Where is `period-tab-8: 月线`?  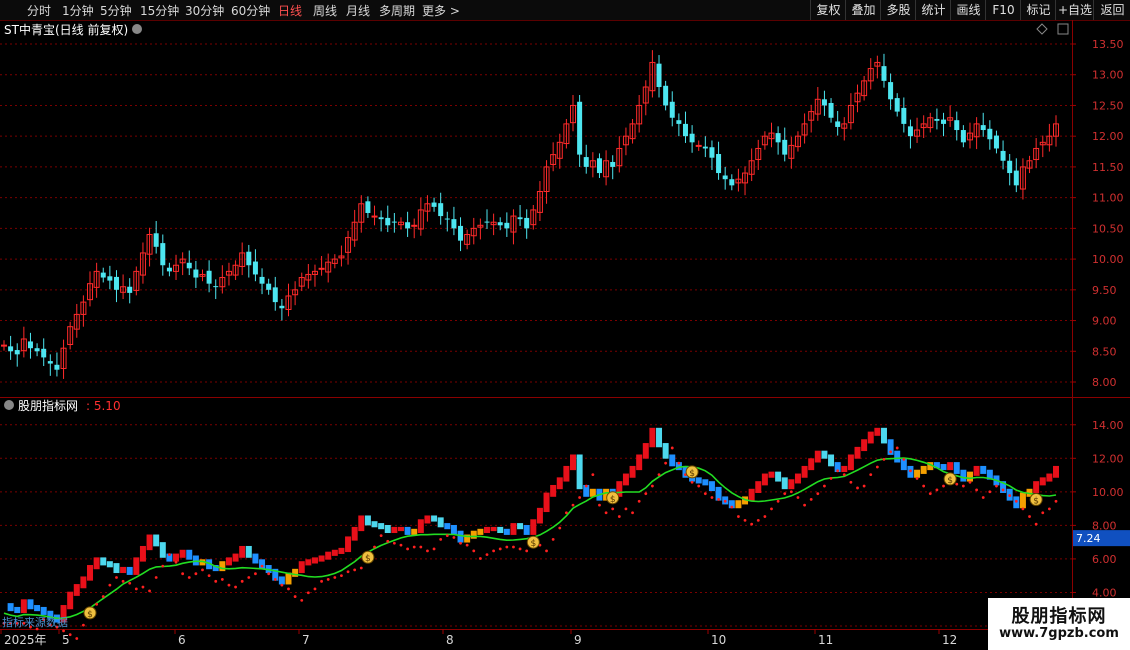
period-tab-8: 月线 is located at coordinates (358, 10).